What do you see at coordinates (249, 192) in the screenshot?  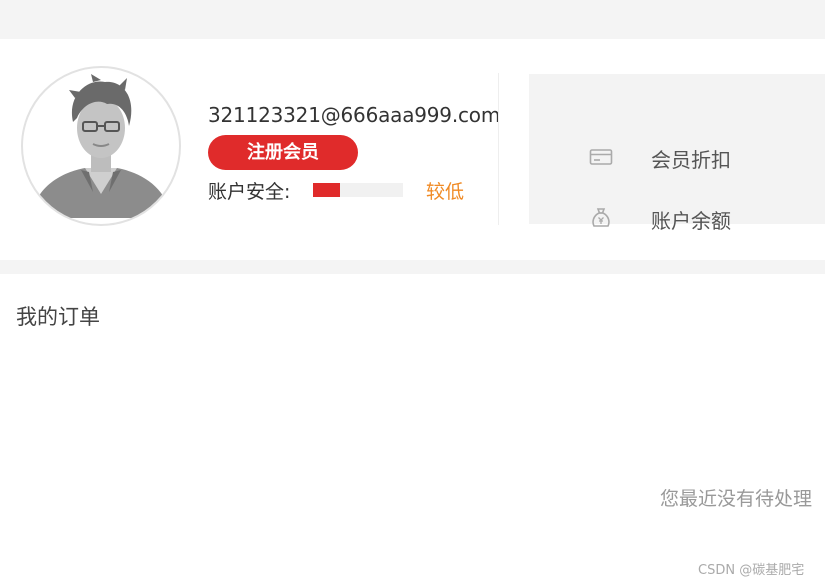 I see `account-security-label: 账户安全:` at bounding box center [249, 192].